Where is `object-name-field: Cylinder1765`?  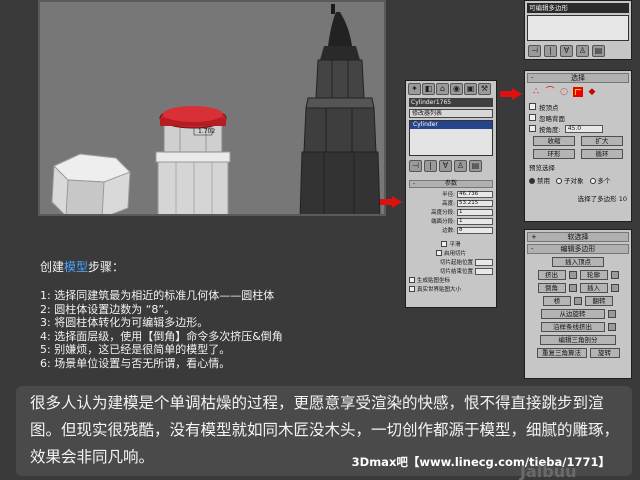
object-name-field: Cylinder1765 is located at coordinates (451, 102).